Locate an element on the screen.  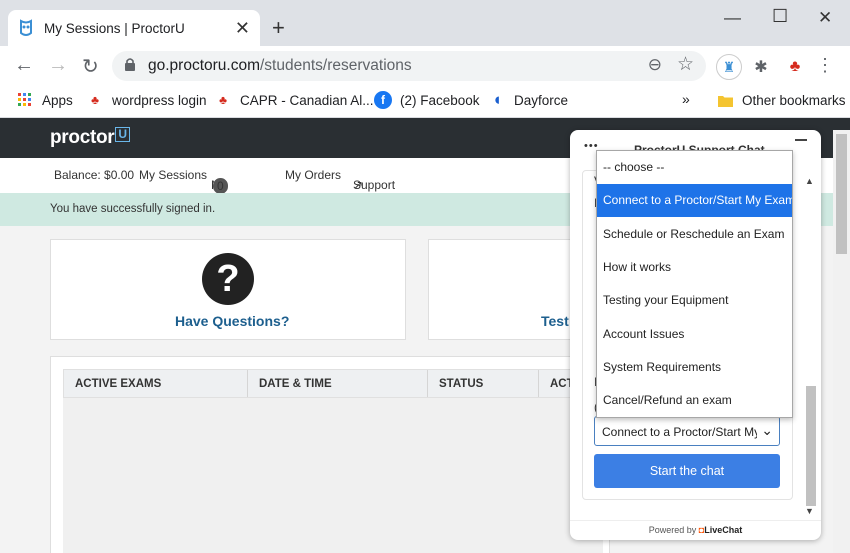
more-bookmarks-icon: » is located at coordinates (686, 99).